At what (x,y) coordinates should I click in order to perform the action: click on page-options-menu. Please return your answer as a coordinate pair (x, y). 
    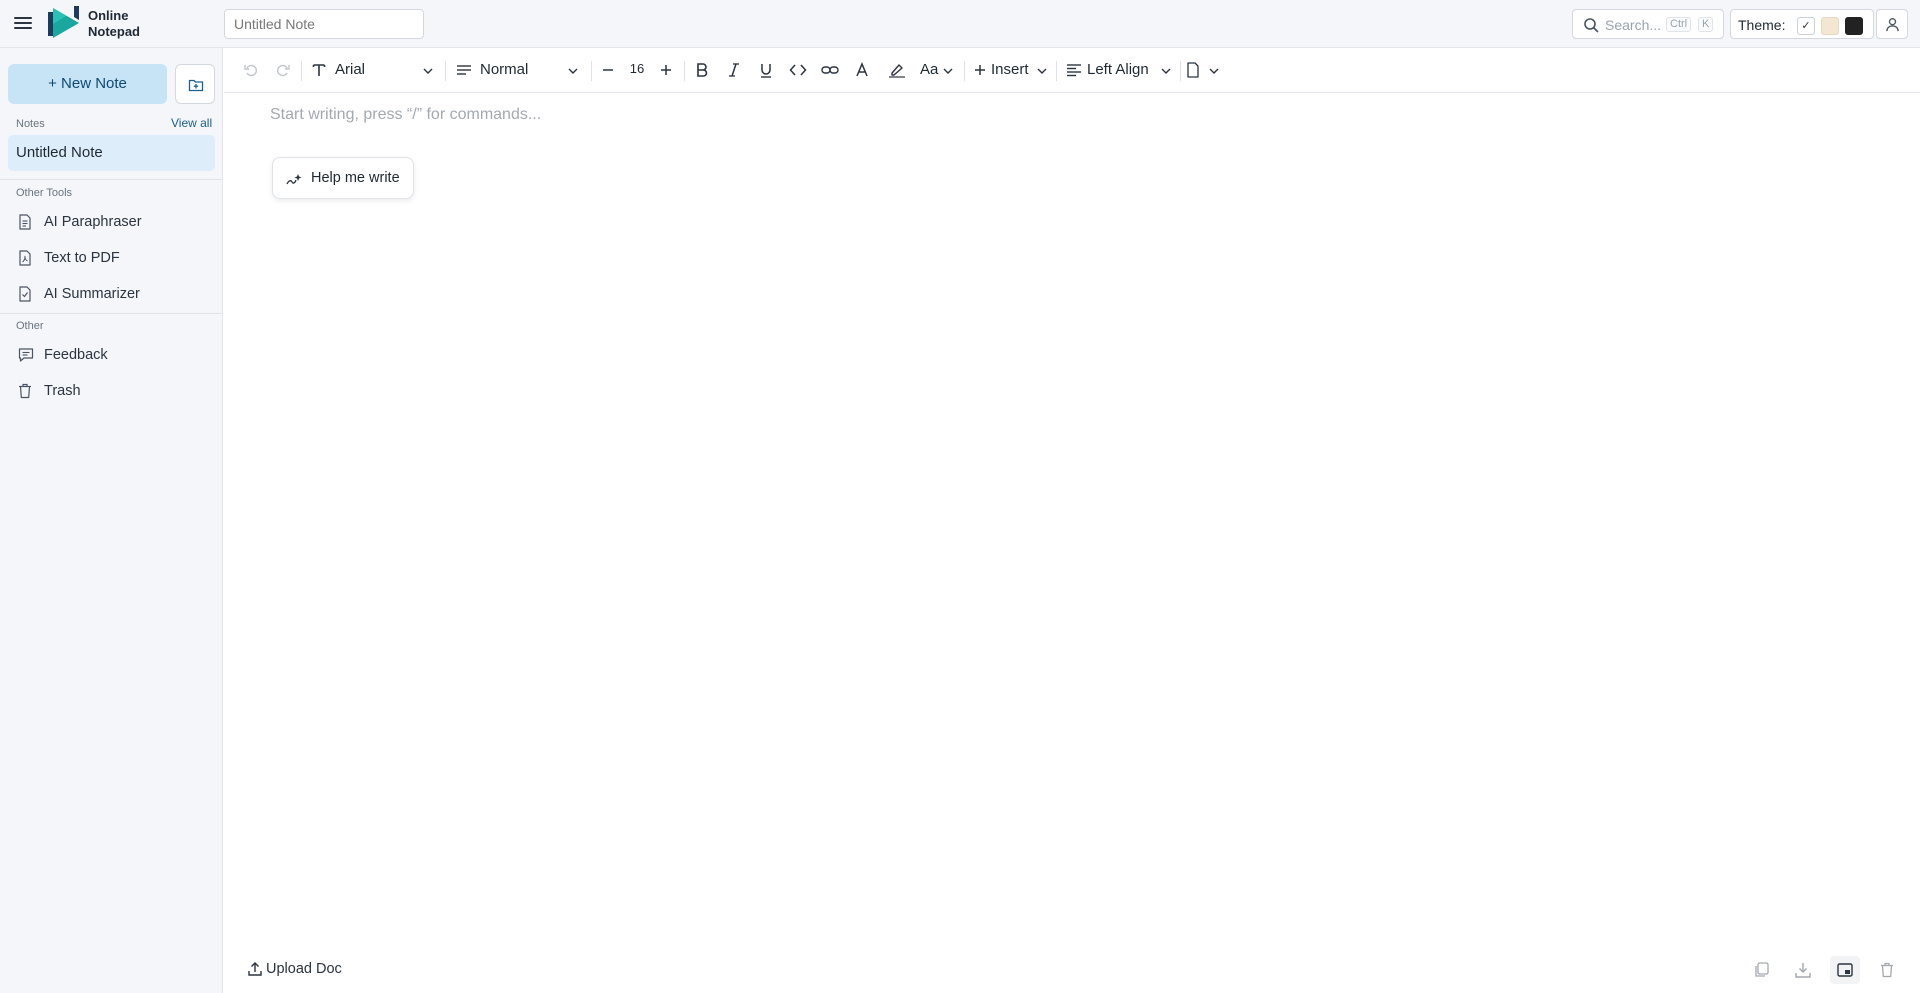
    Looking at the image, I should click on (1206, 70).